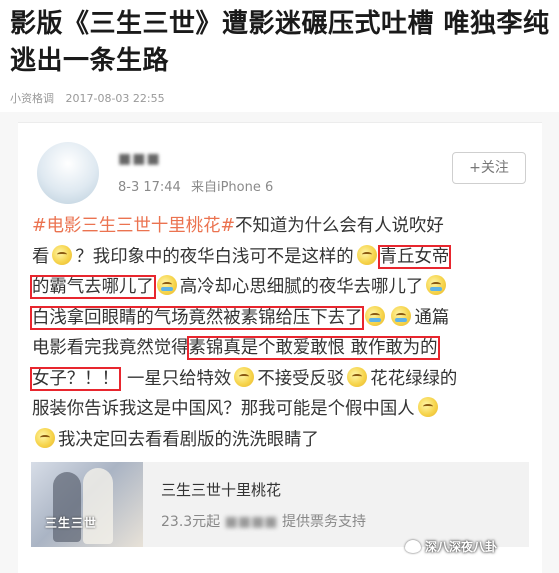 The width and height of the screenshot is (559, 573). Describe the element at coordinates (110, 348) in the screenshot. I see `post-text: 电影看完我竟然觉得` at that location.